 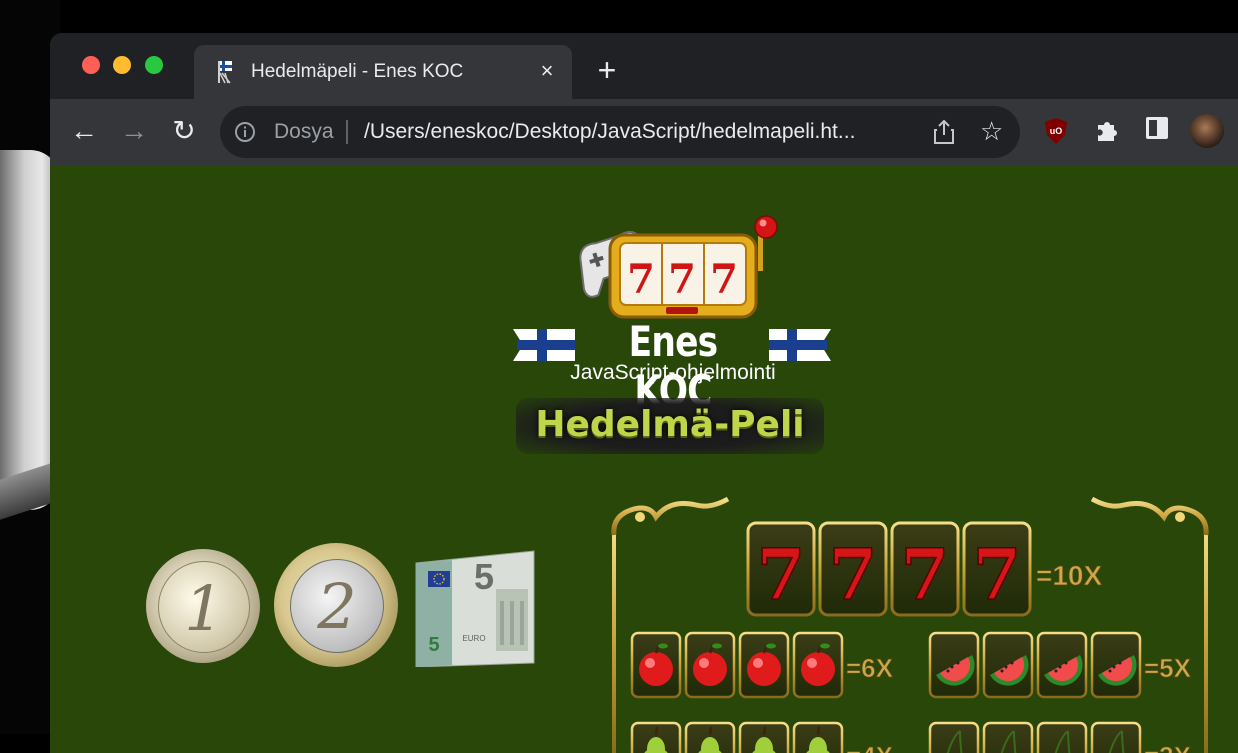 I want to click on coin-1-value: 1, so click(x=204, y=608).